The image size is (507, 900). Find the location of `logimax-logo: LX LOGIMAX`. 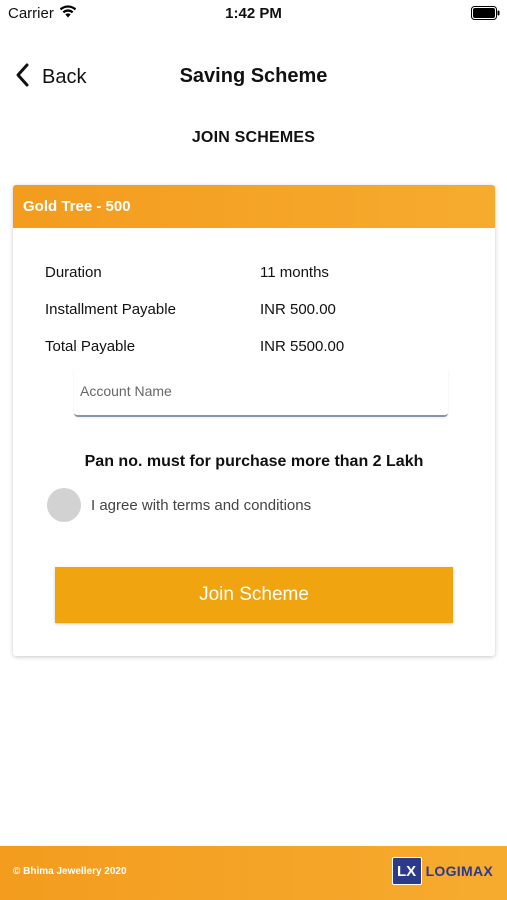

logimax-logo: LX LOGIMAX is located at coordinates (442, 871).